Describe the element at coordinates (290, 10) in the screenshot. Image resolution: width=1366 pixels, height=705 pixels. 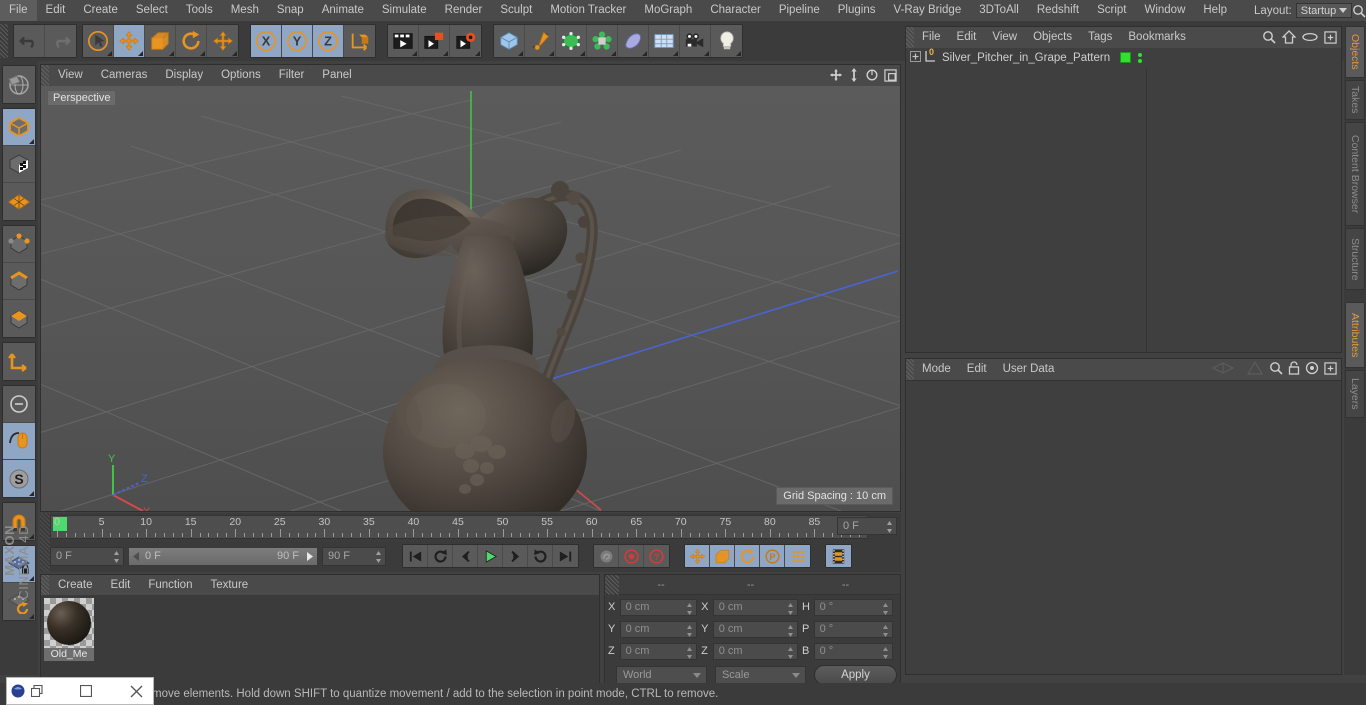
I see `menu-snap: Snap` at that location.